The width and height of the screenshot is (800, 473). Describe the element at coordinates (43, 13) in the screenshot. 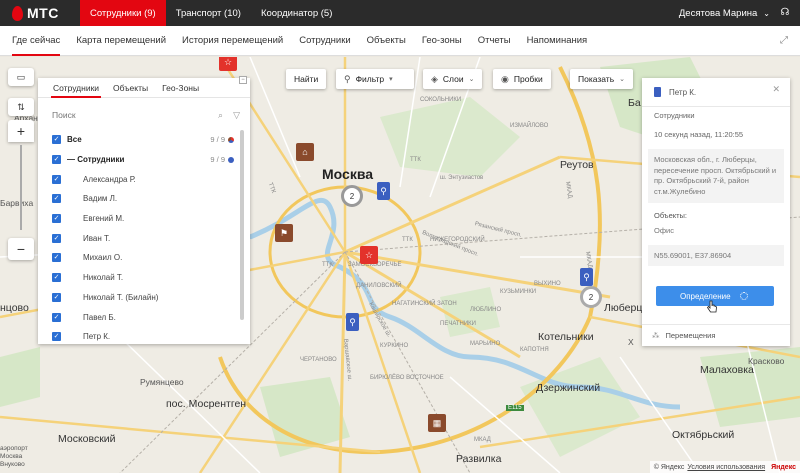

I see `logo-text: МТС` at that location.